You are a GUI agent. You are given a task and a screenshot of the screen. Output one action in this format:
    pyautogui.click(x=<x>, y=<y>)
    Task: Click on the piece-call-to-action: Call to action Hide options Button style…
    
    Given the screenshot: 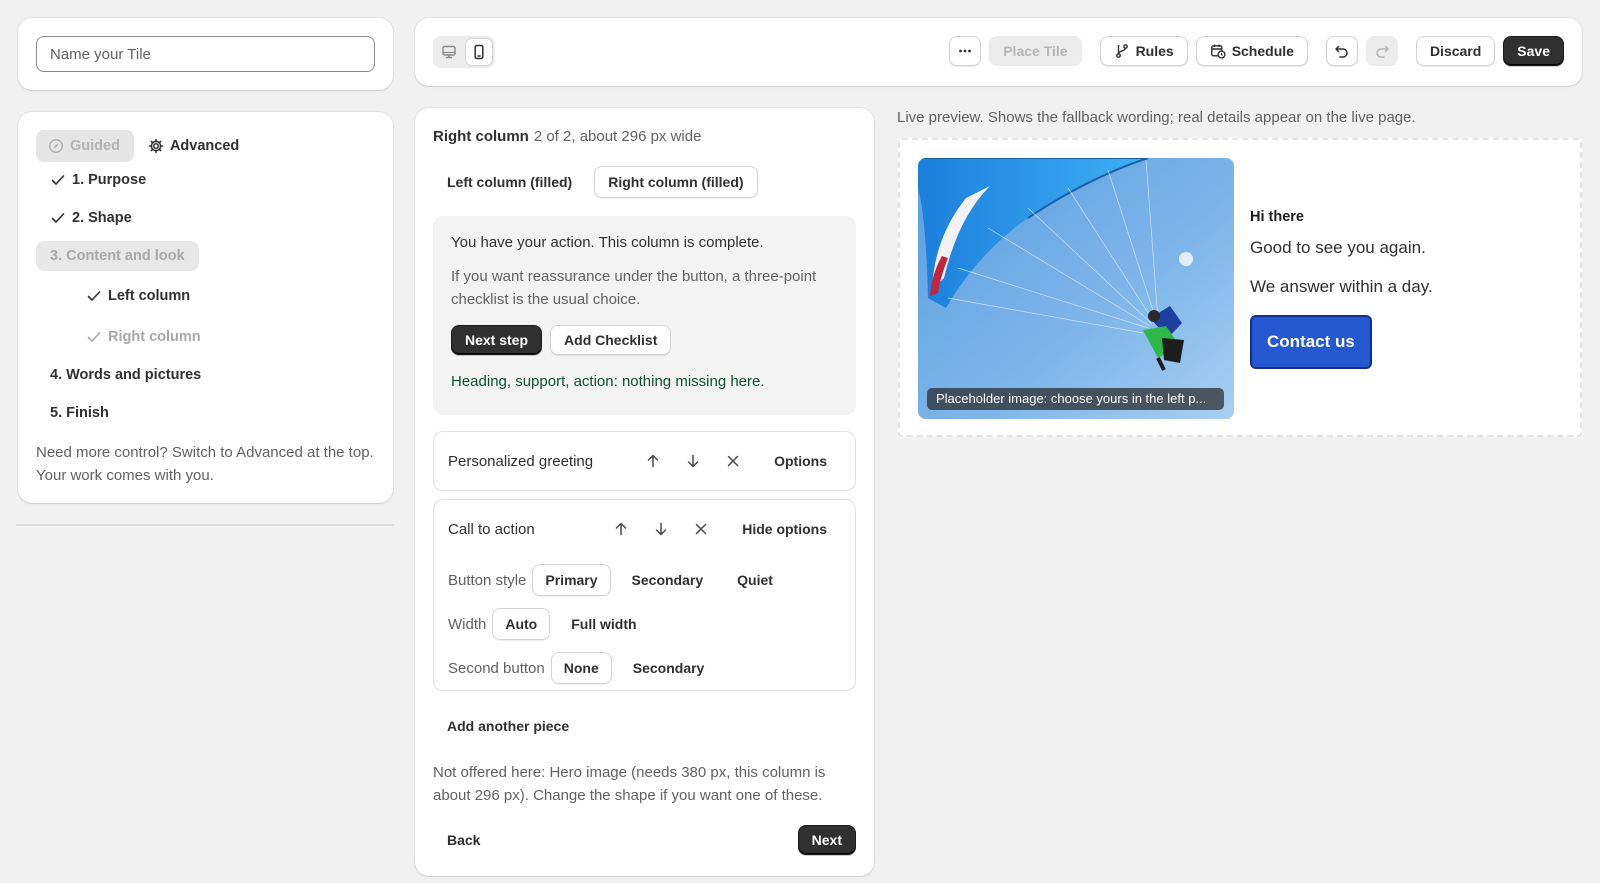 What is the action you would take?
    pyautogui.click(x=644, y=595)
    